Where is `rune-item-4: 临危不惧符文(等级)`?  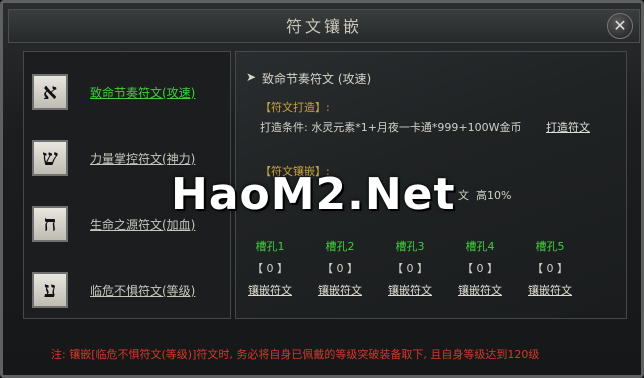
rune-item-4: 临危不惧符文(等级) is located at coordinates (142, 290).